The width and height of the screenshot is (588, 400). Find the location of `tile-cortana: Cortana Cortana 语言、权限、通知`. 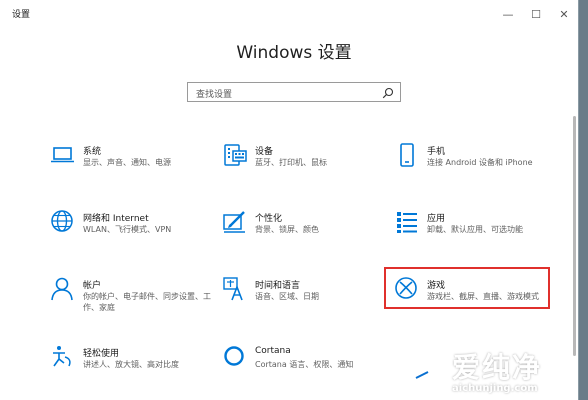

tile-cortana: Cortana Cortana 语言、权限、通知 is located at coordinates (307, 368).